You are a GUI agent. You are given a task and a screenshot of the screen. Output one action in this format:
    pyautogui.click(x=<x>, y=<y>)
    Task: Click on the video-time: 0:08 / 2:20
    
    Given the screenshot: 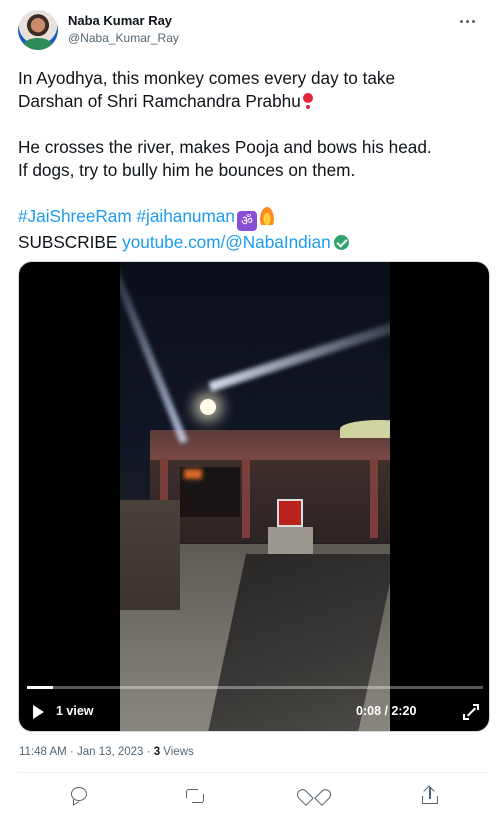 What is the action you would take?
    pyautogui.click(x=386, y=711)
    